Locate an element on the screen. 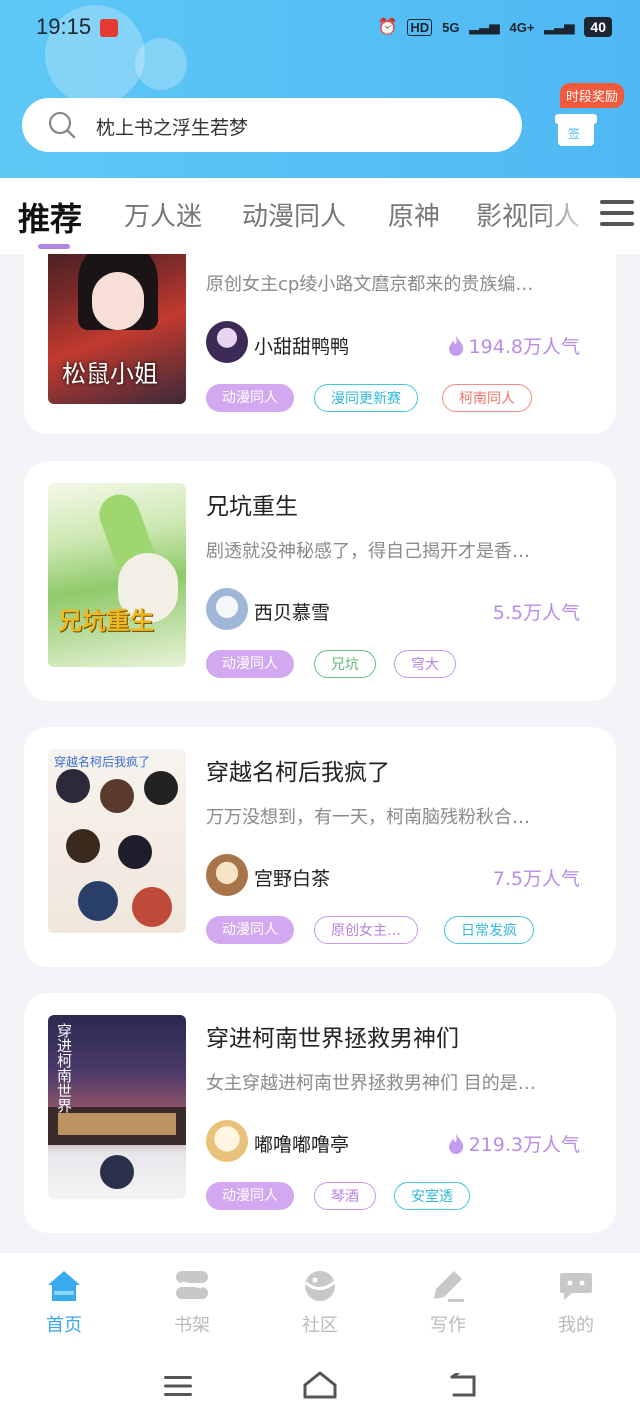 The height and width of the screenshot is (1425, 640). nav-label: 写作 is located at coordinates (448, 1325).